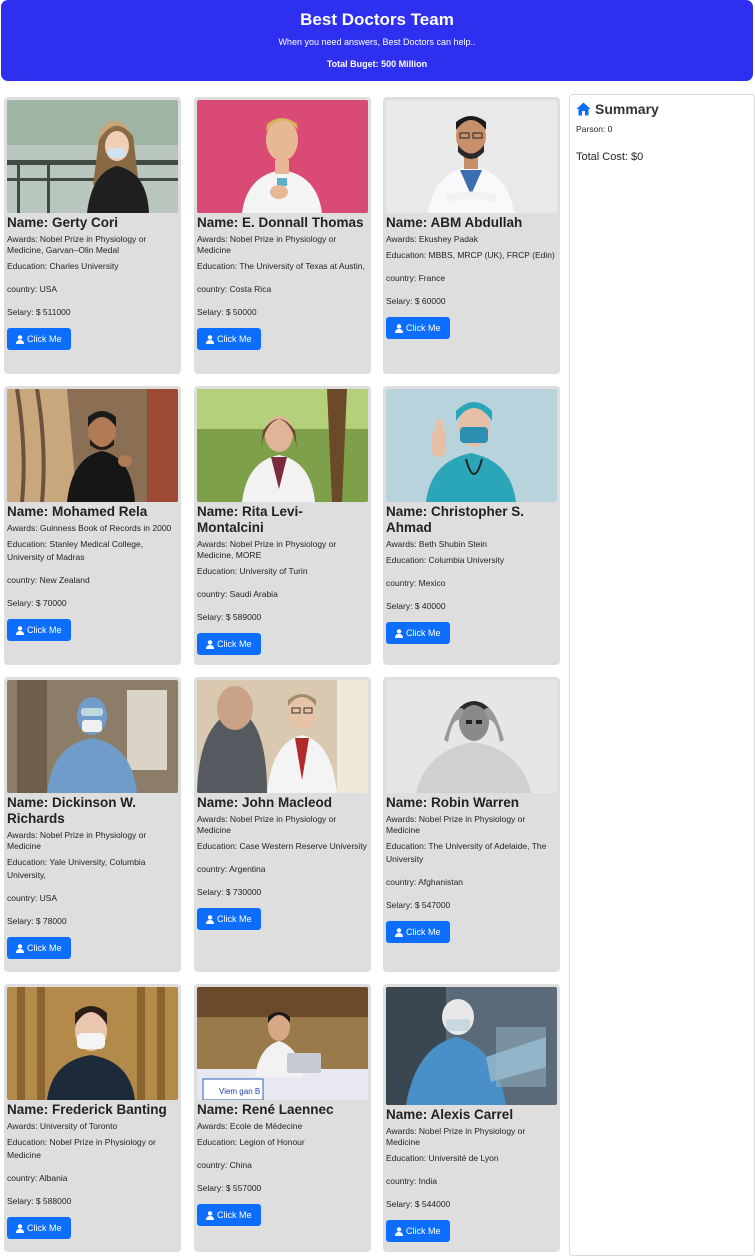 The width and height of the screenshot is (755, 1256). What do you see at coordinates (48, 580) in the screenshot?
I see `doctor-country: country: New Zealand` at bounding box center [48, 580].